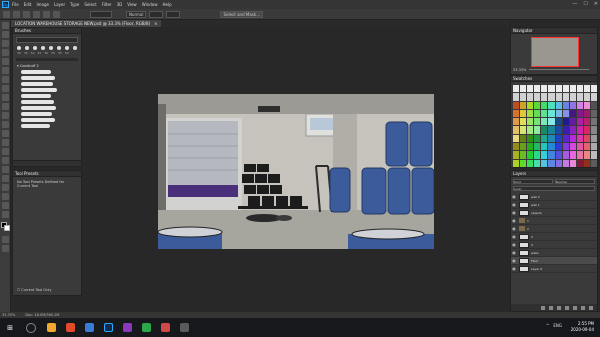  I want to click on layer-row: ● Layer 0, so click(554, 269).